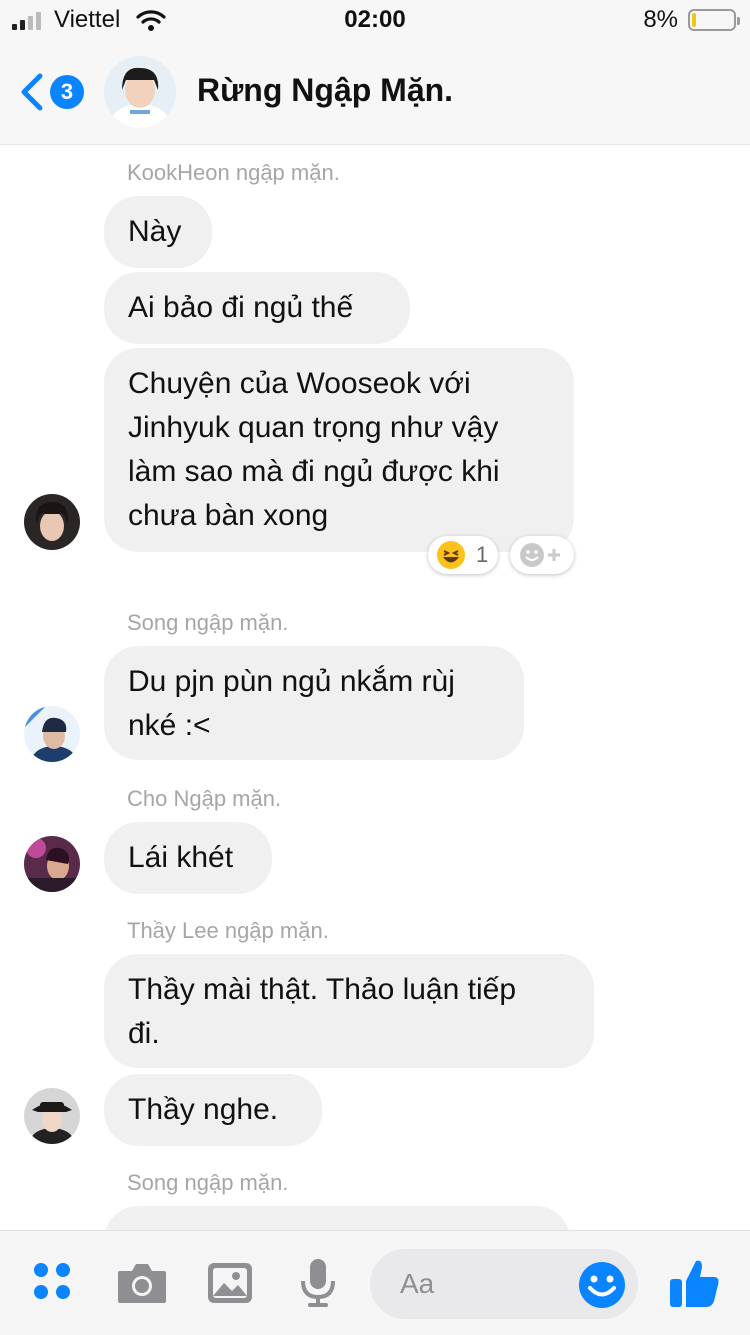 Image resolution: width=750 pixels, height=1335 pixels. What do you see at coordinates (694, 20) in the screenshot?
I see `battery-fill` at bounding box center [694, 20].